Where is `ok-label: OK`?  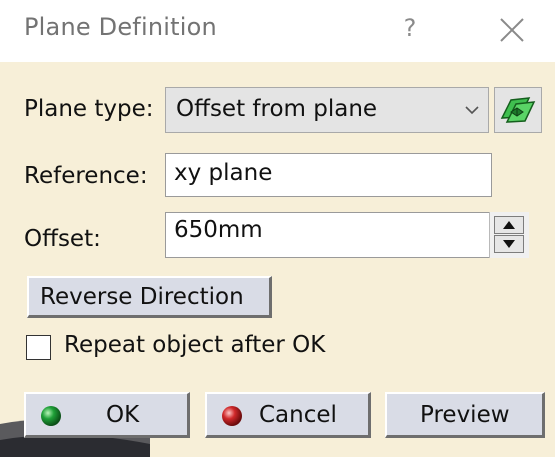 ok-label: OK is located at coordinates (123, 415).